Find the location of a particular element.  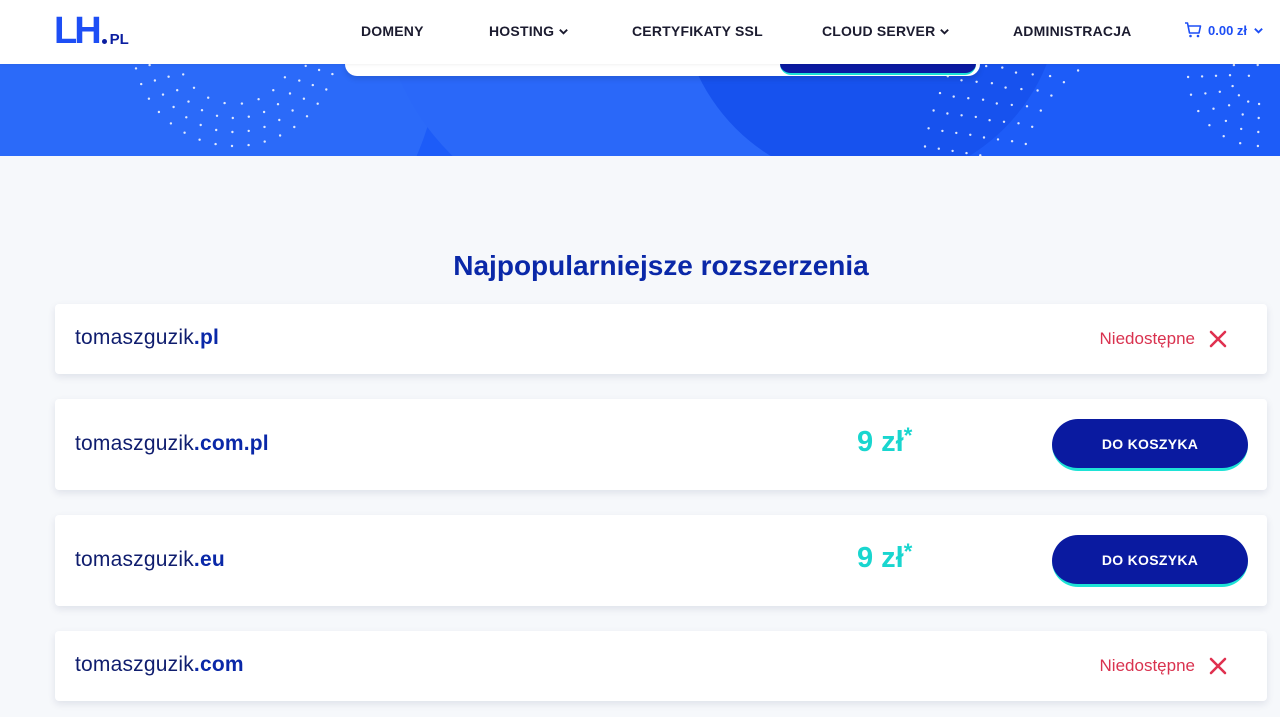

logo-main: LH is located at coordinates (78, 31).